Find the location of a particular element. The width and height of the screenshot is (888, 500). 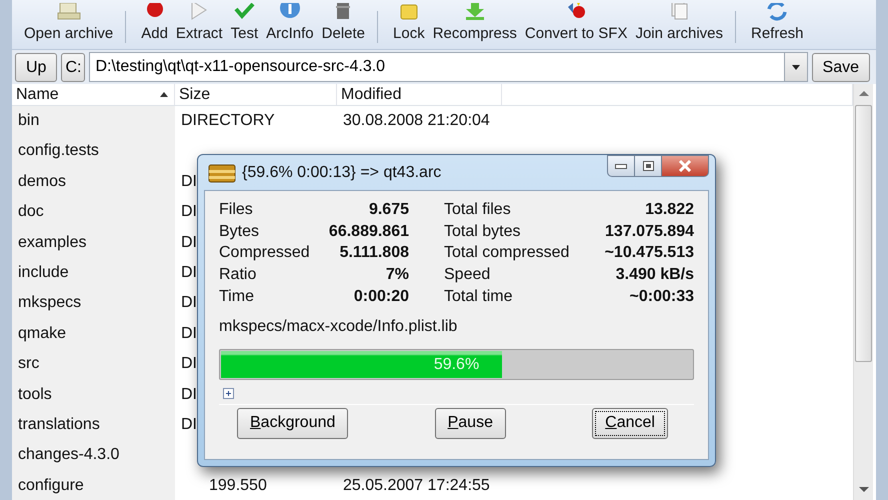

file-name: qmake is located at coordinates (42, 333).